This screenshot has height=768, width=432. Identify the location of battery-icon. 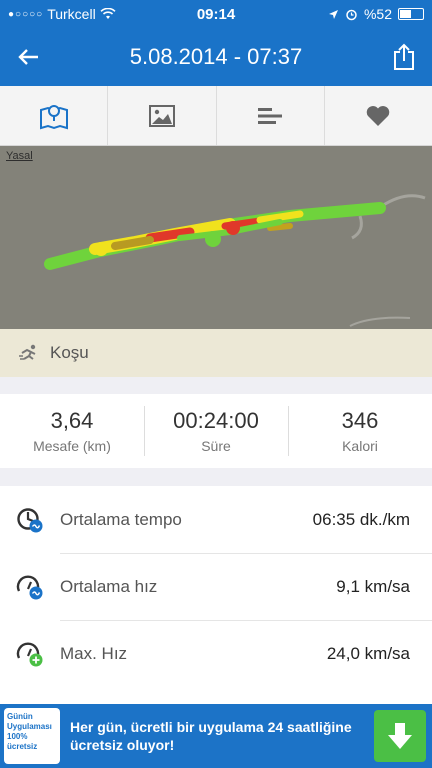
(411, 14).